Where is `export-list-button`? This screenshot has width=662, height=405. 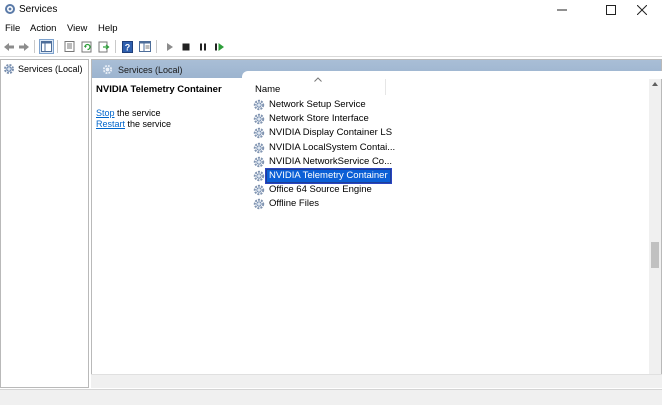
export-list-button is located at coordinates (103, 46).